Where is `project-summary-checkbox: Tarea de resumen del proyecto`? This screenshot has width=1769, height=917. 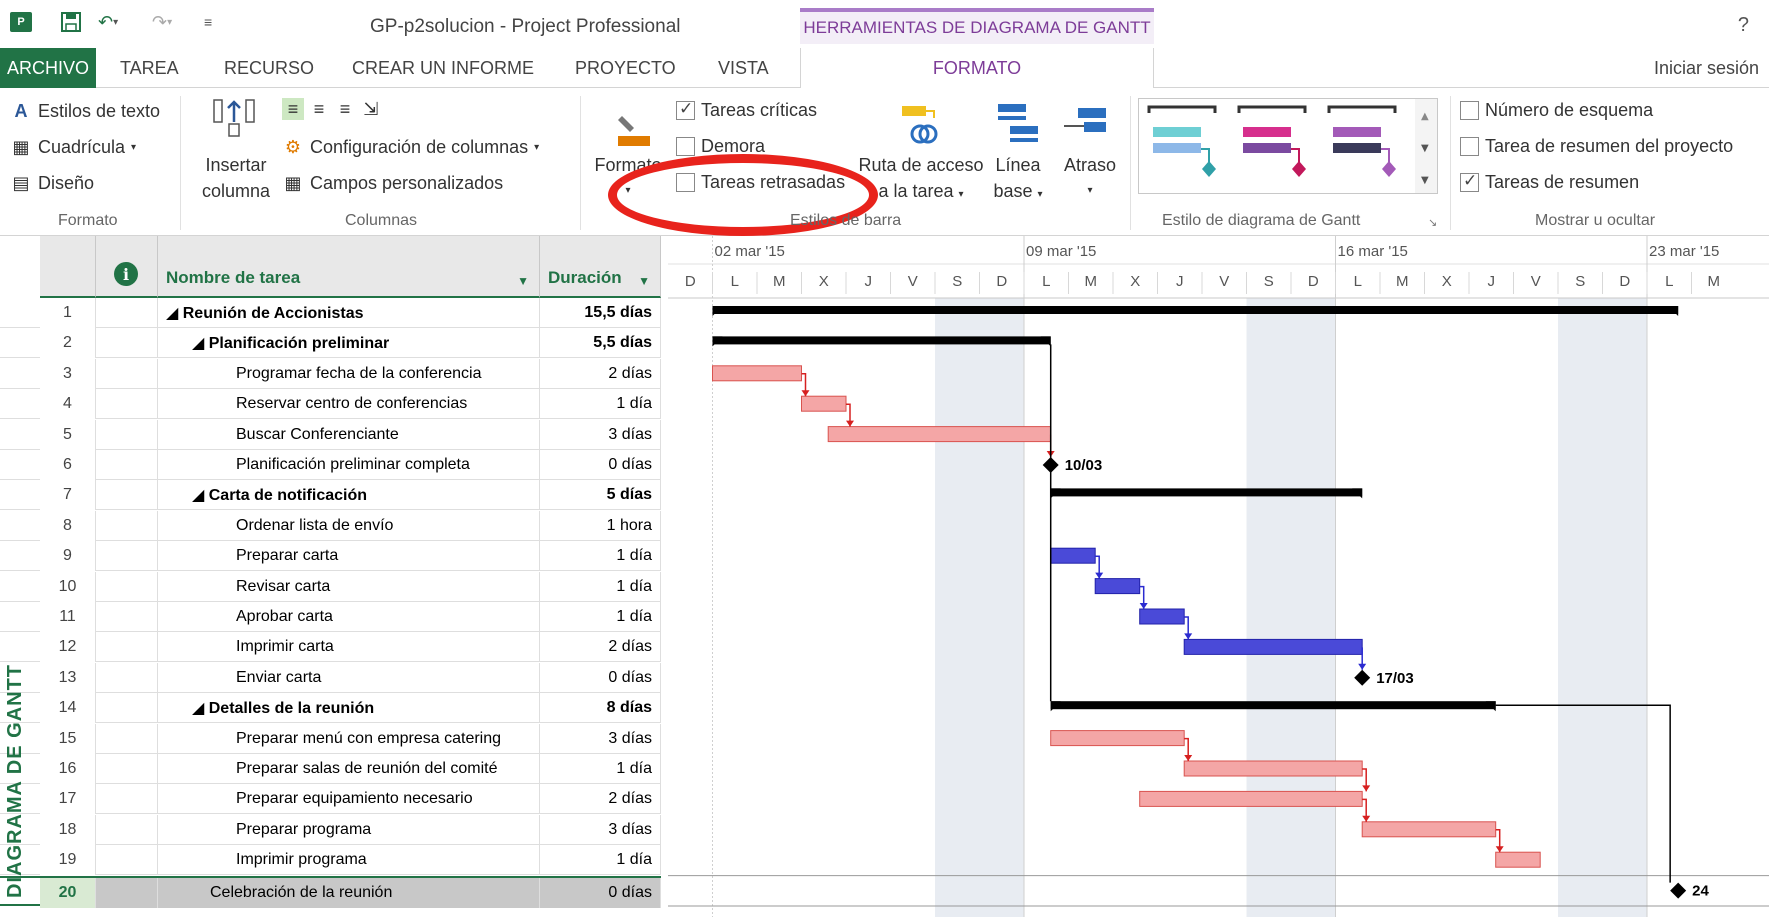
project-summary-checkbox: Tarea de resumen del proyecto is located at coordinates (1596, 146).